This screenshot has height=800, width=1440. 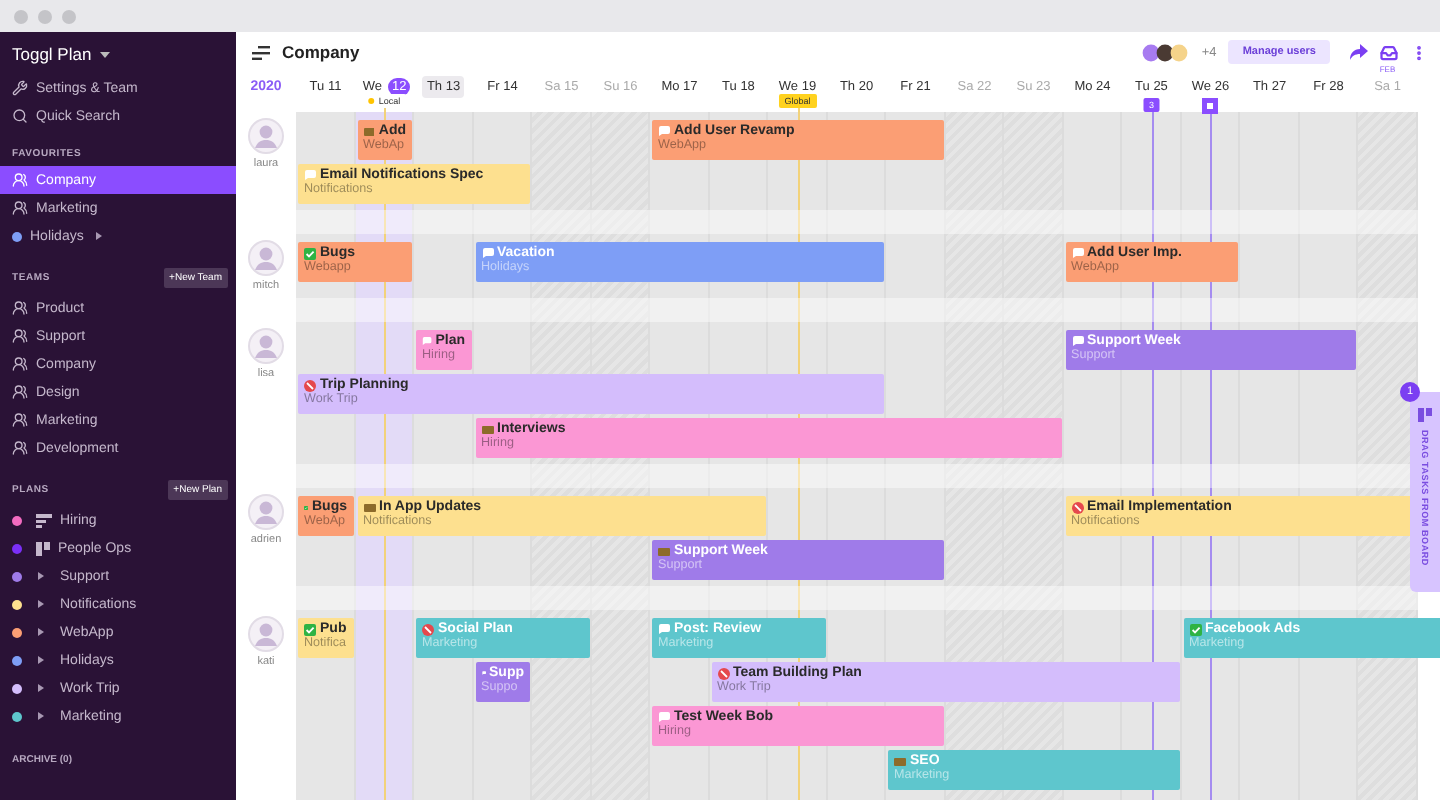 I want to click on milestone-icon, so click(x=1210, y=106).